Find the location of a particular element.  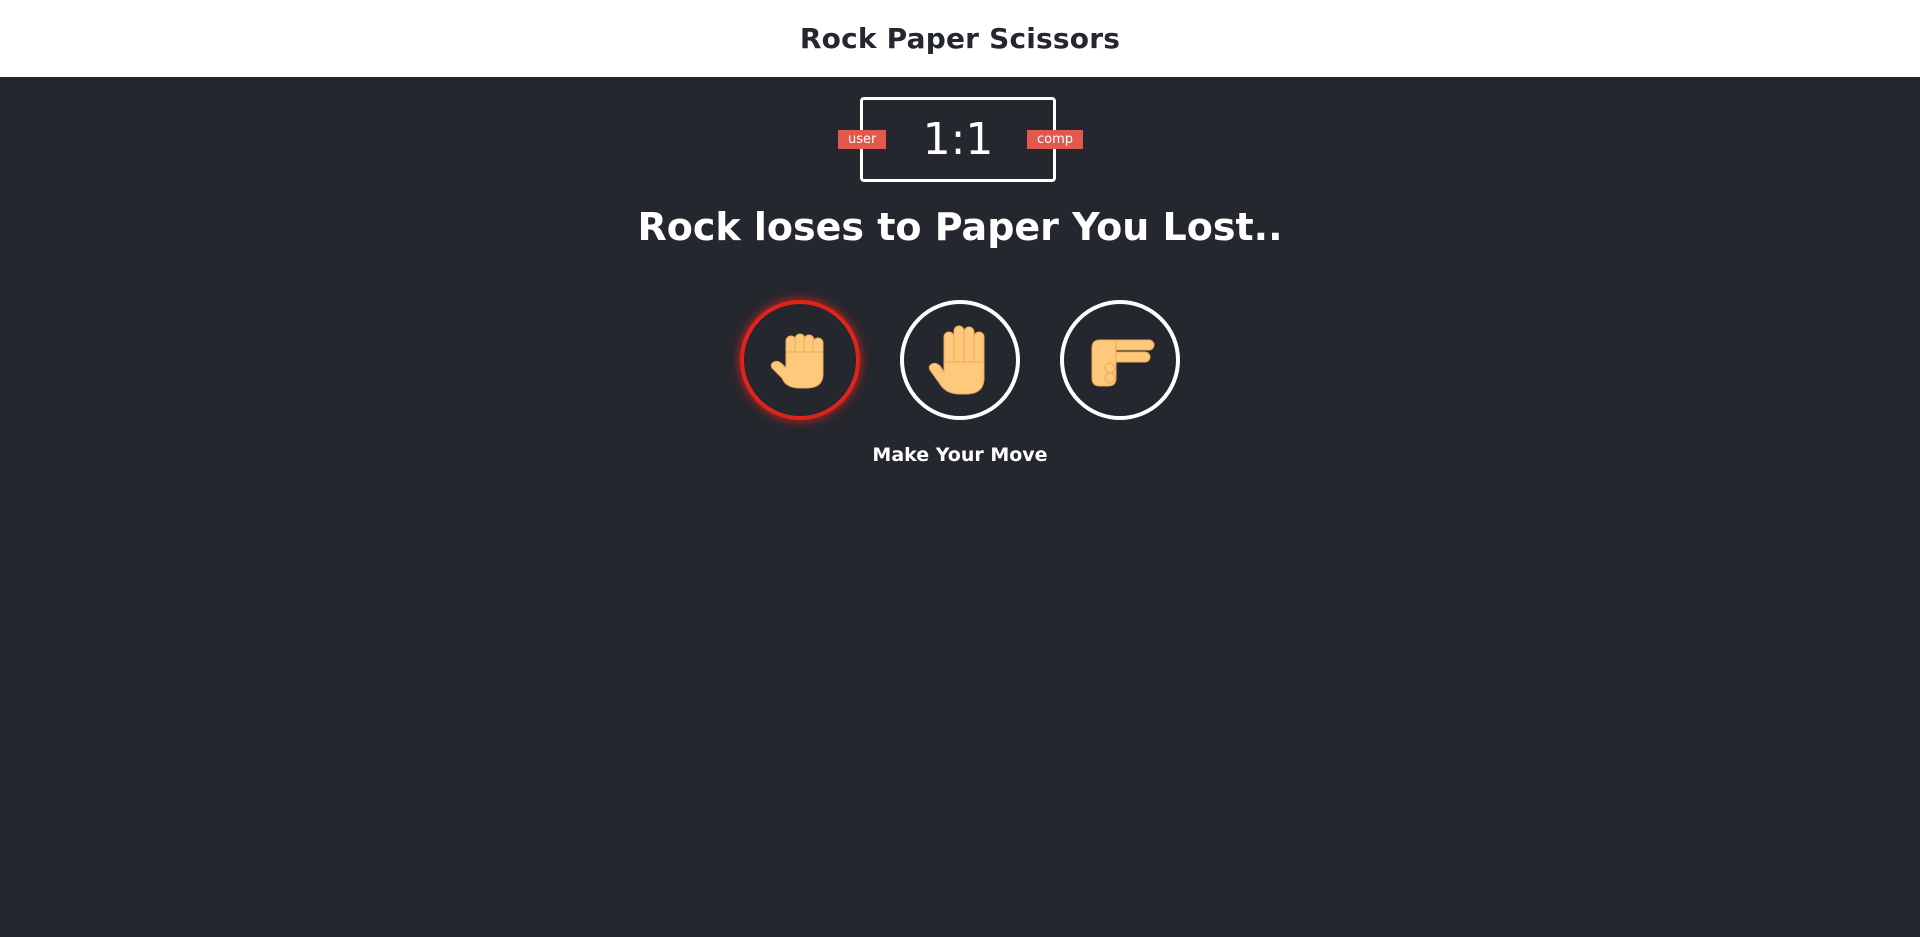

rock-button is located at coordinates (800, 360).